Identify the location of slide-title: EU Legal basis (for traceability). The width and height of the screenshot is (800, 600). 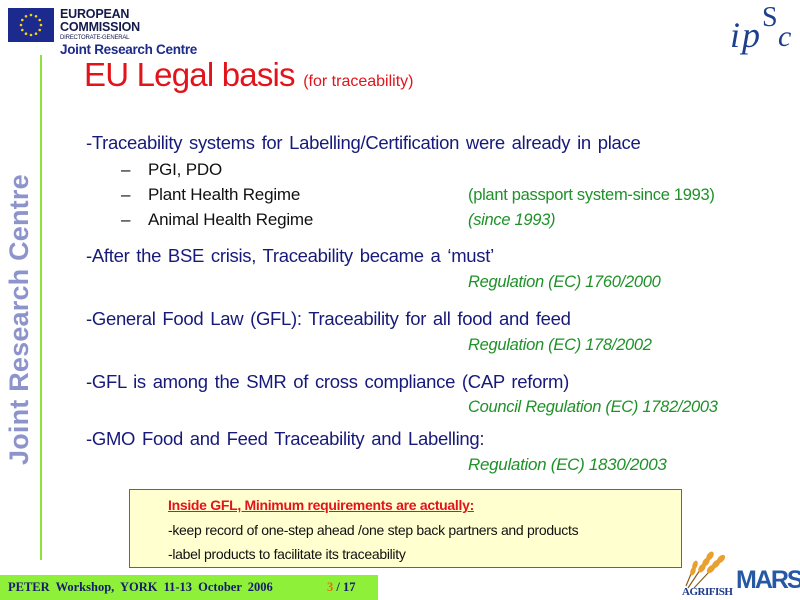
(248, 75).